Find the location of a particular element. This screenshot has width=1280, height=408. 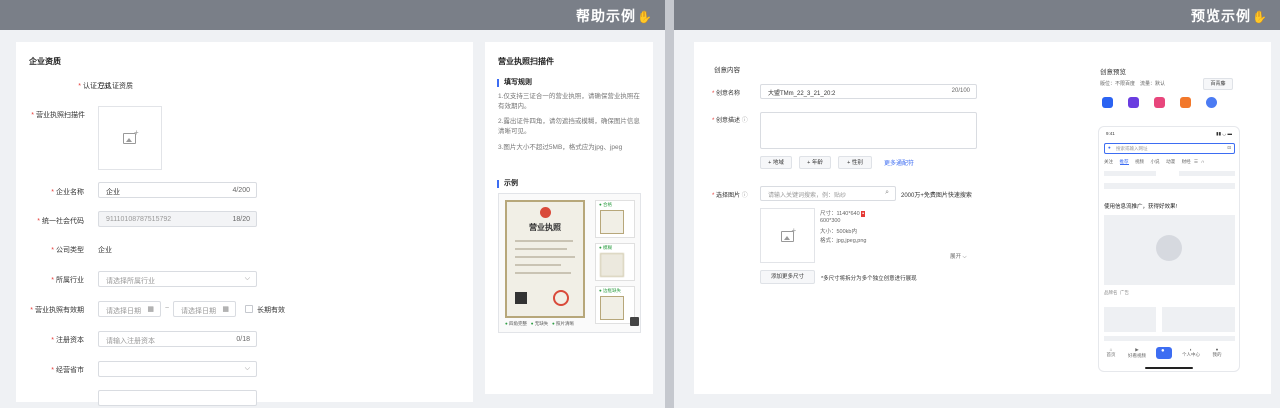

add-age-button: + 年龄 is located at coordinates (815, 162).